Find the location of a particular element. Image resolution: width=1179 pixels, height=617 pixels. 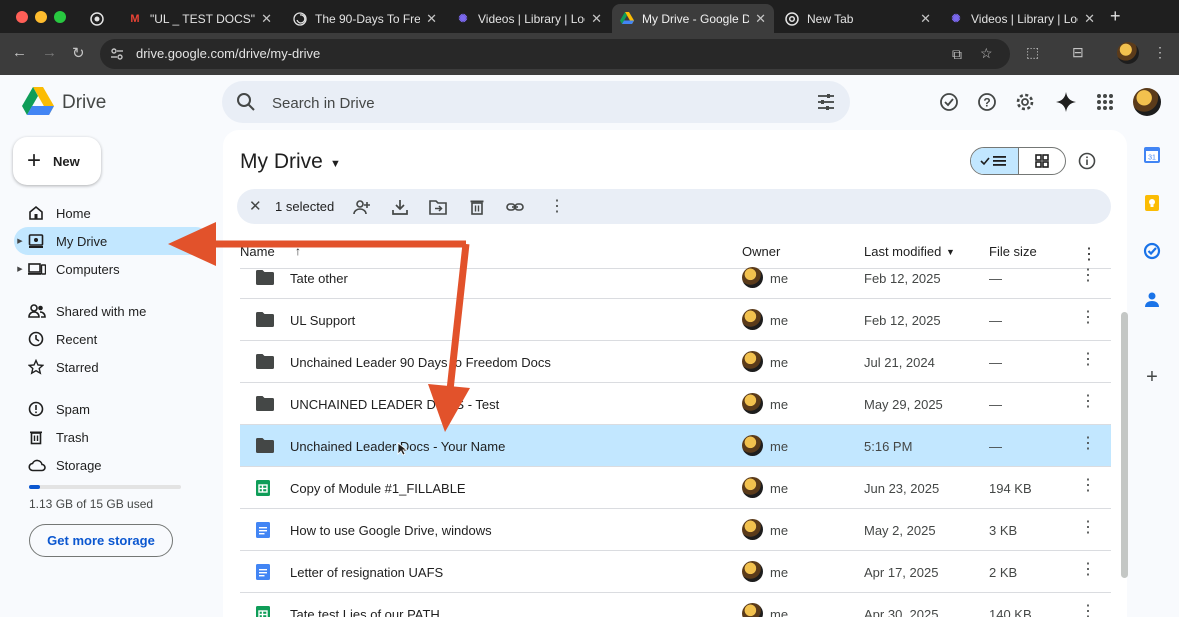

browser-tab-2: M "UL _ TEST DOCS" - ✕ is located at coordinates (200, 18).